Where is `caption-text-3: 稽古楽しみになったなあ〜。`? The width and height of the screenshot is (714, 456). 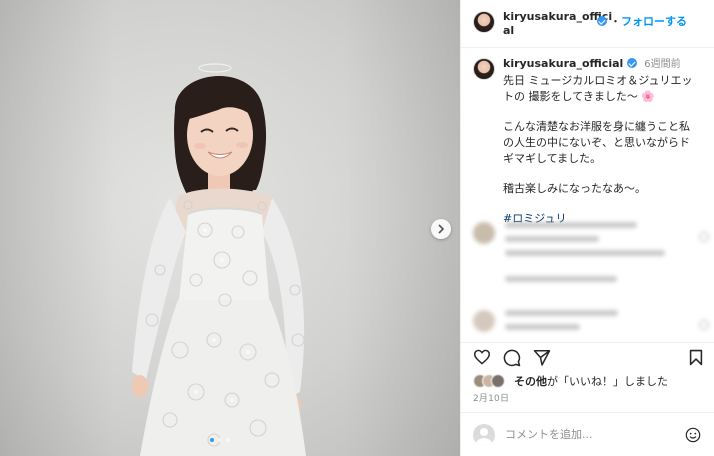 caption-text-3: 稽古楽しみになったなあ〜。 is located at coordinates (574, 188).